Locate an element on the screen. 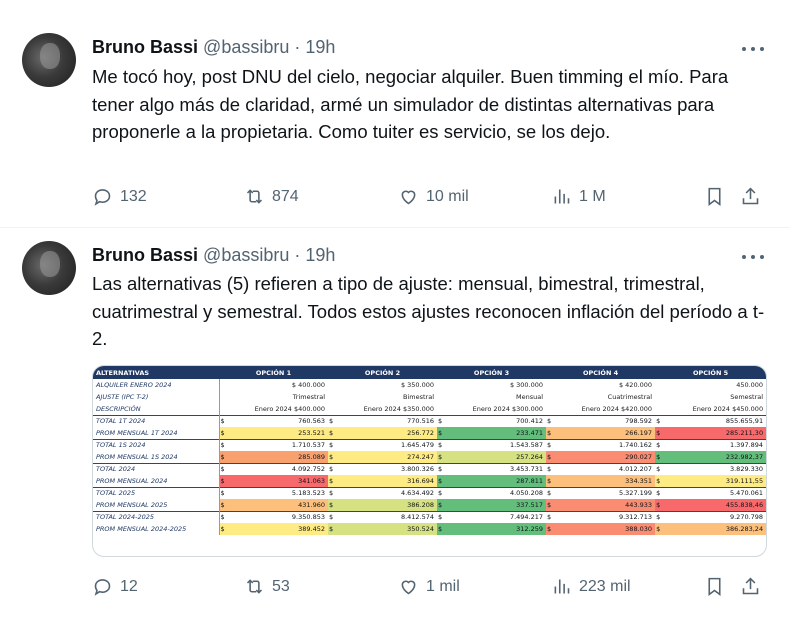  row-label: PROM MENSUAL 2025 is located at coordinates (156, 505).